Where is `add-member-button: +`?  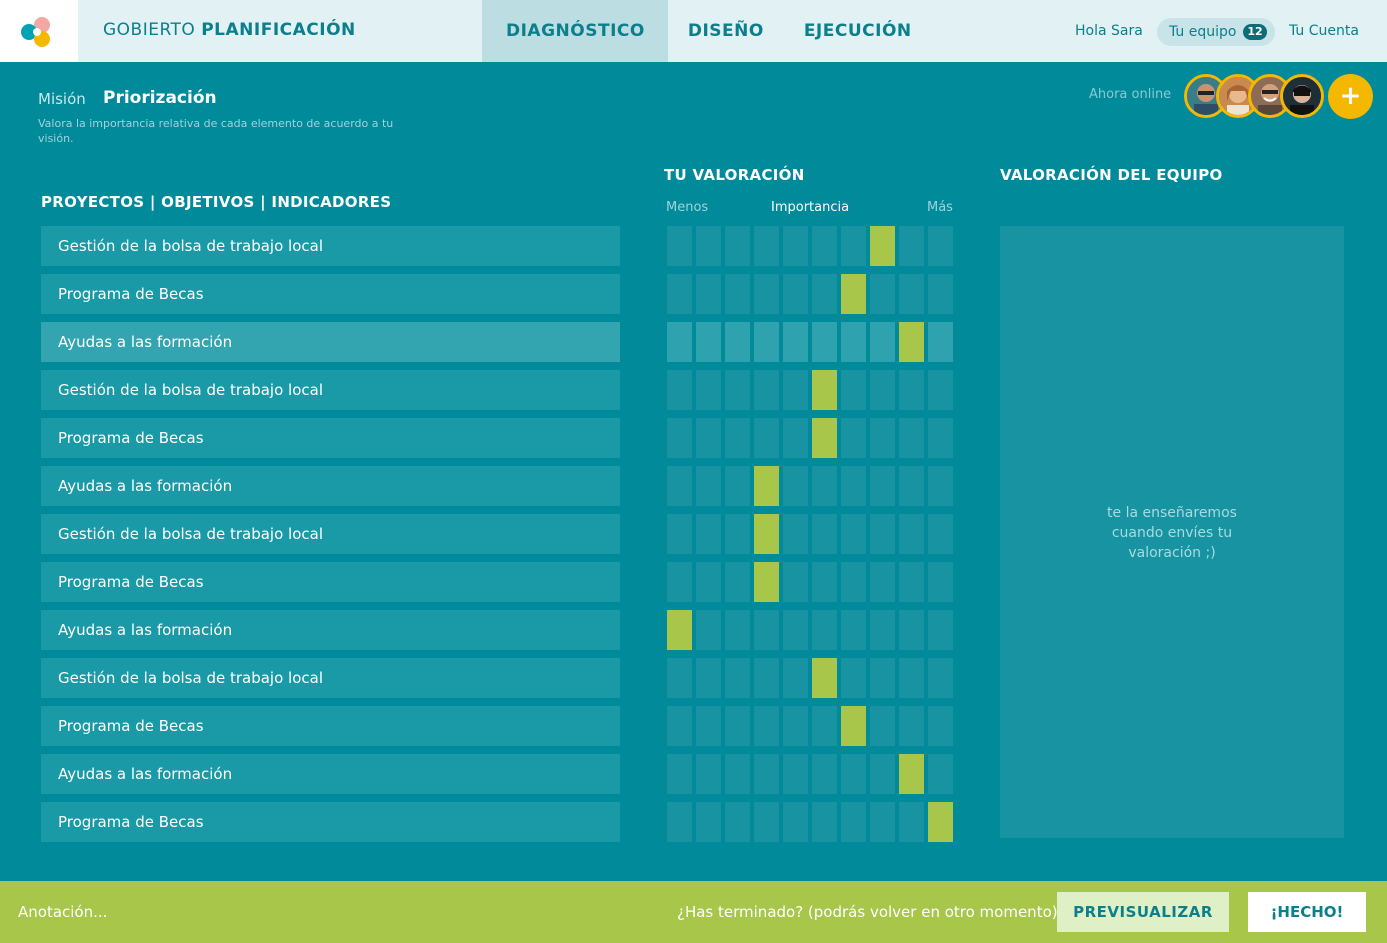
add-member-button: + is located at coordinates (1350, 96).